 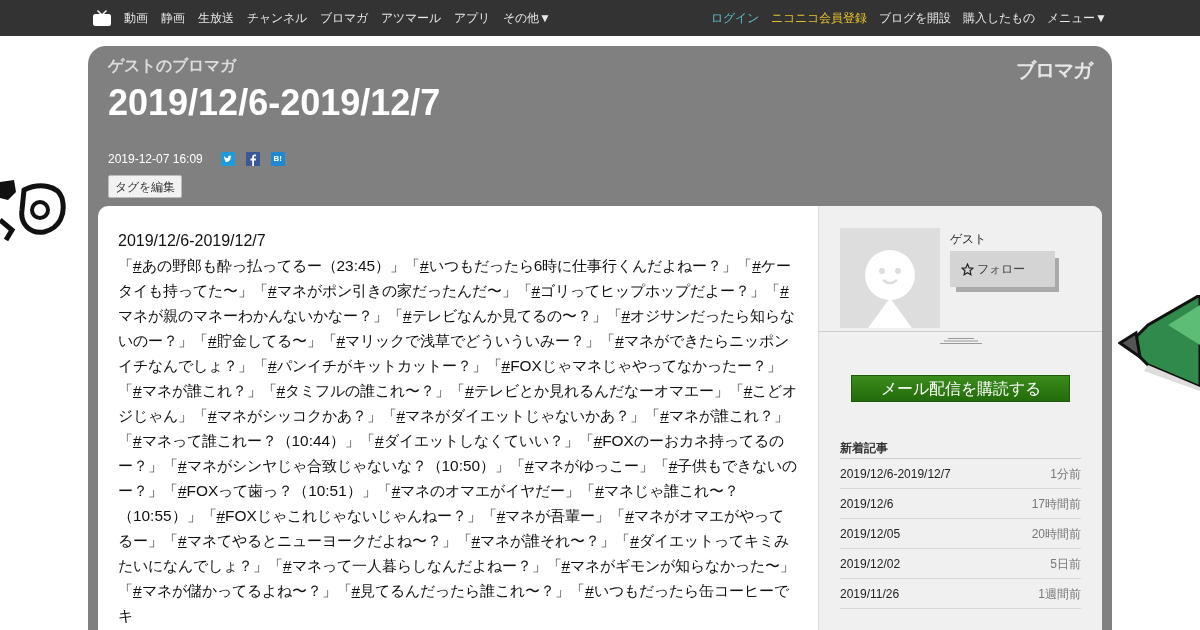 What do you see at coordinates (960, 341) in the screenshot?
I see `handle-icon` at bounding box center [960, 341].